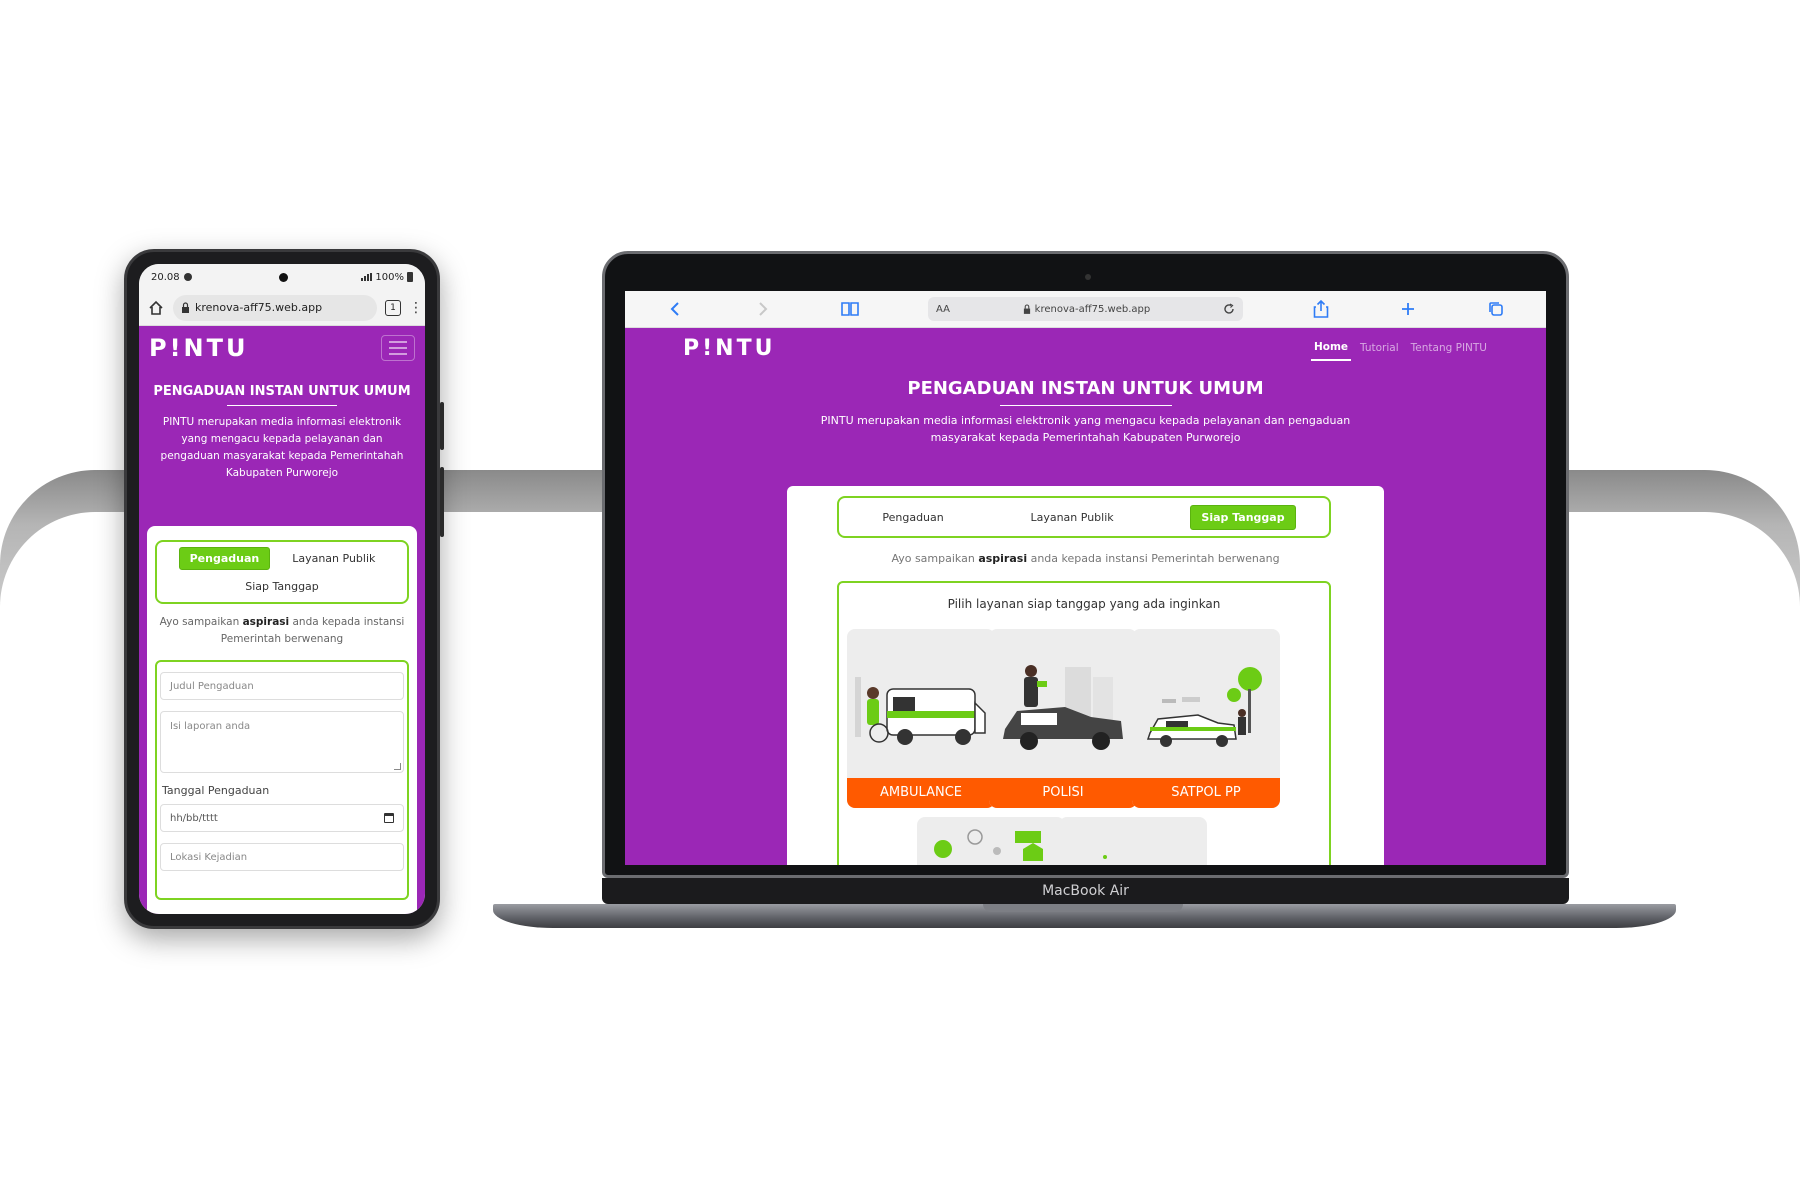 Image resolution: width=1800 pixels, height=1200 pixels. I want to click on service-card-ambulance: AMBULANCE, so click(921, 718).